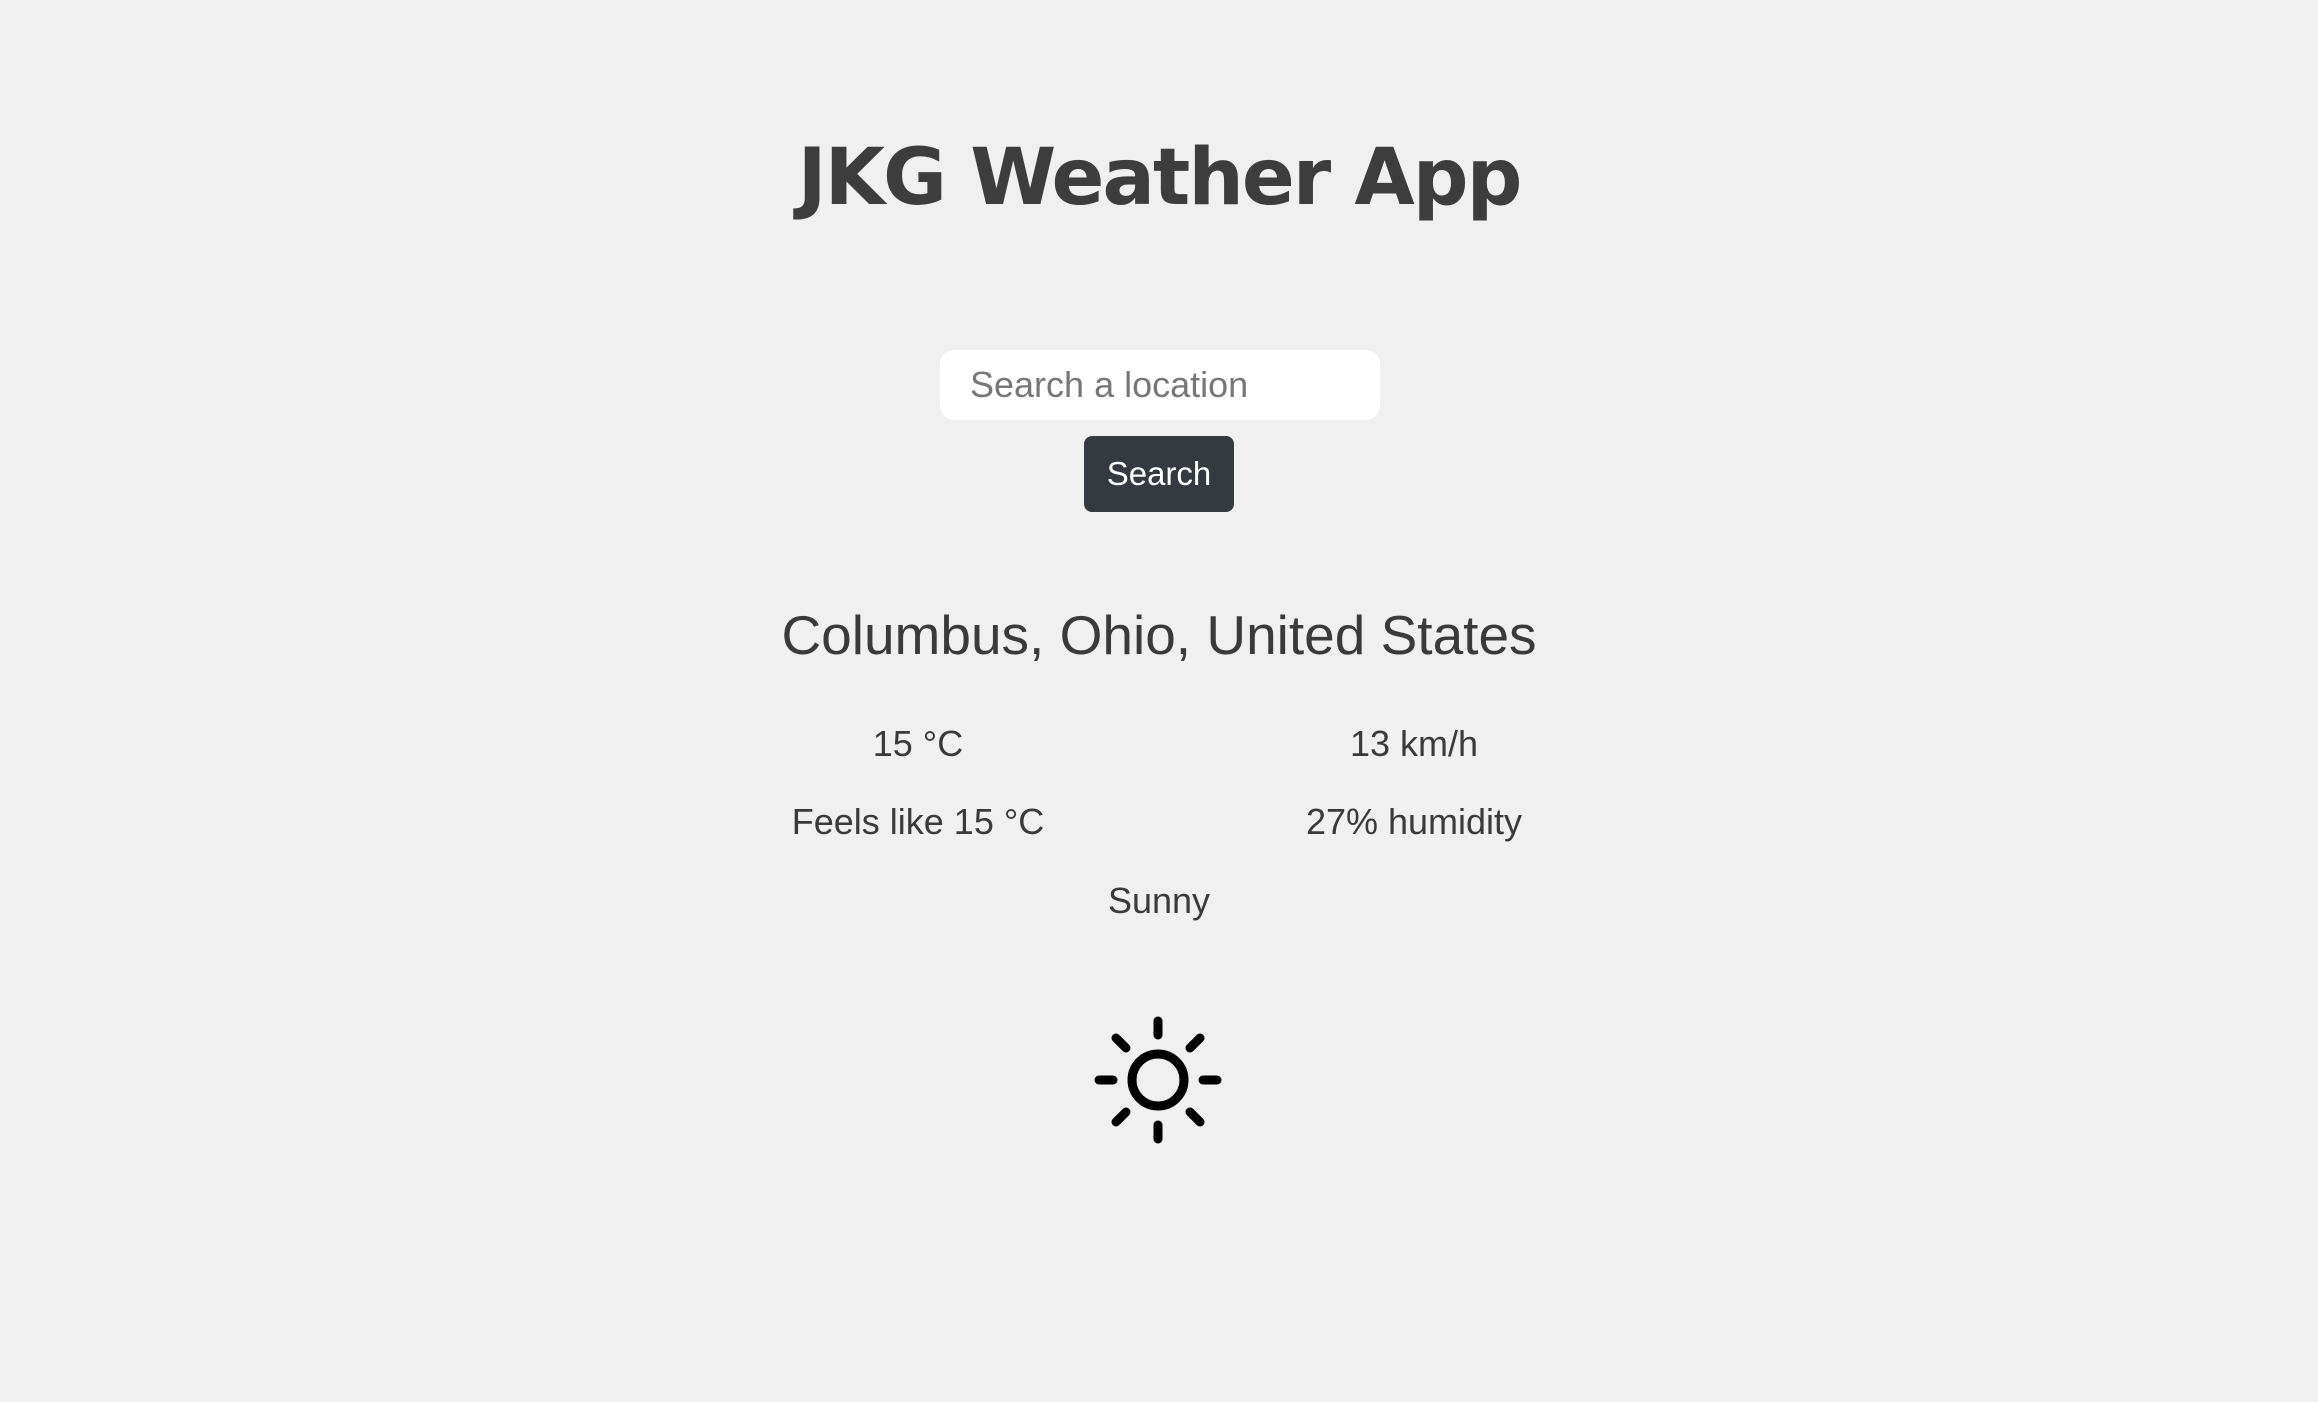  Describe the element at coordinates (1159, 900) in the screenshot. I see `weather-condition: Sunny` at that location.